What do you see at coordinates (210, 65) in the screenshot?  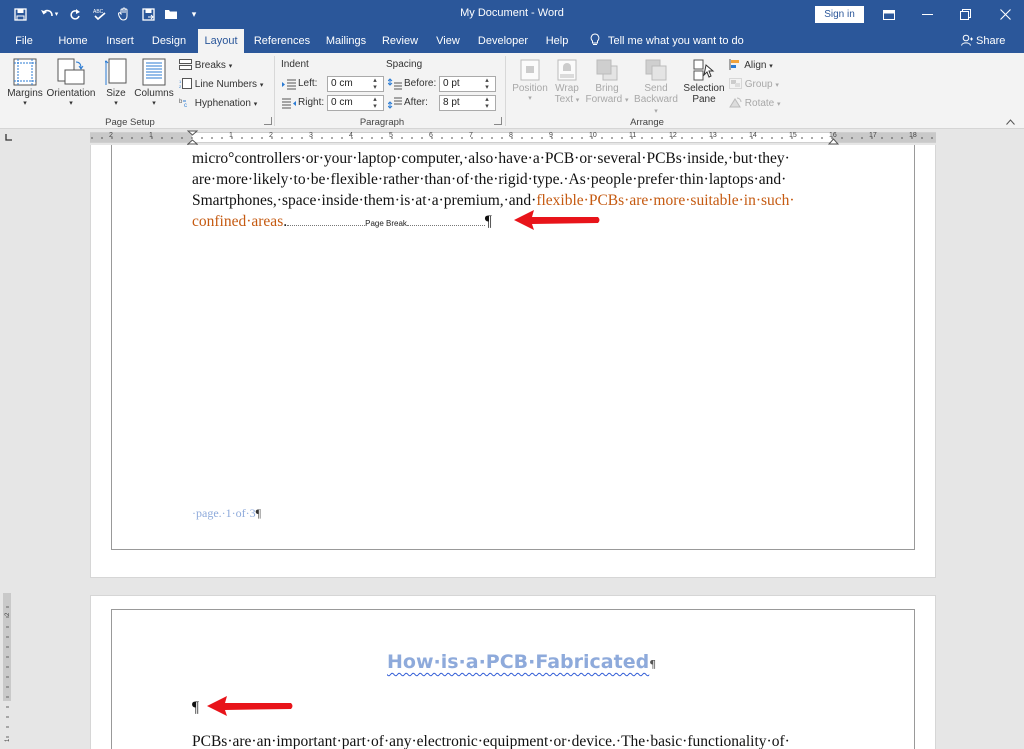 I see `breaks-label: Breaks` at bounding box center [210, 65].